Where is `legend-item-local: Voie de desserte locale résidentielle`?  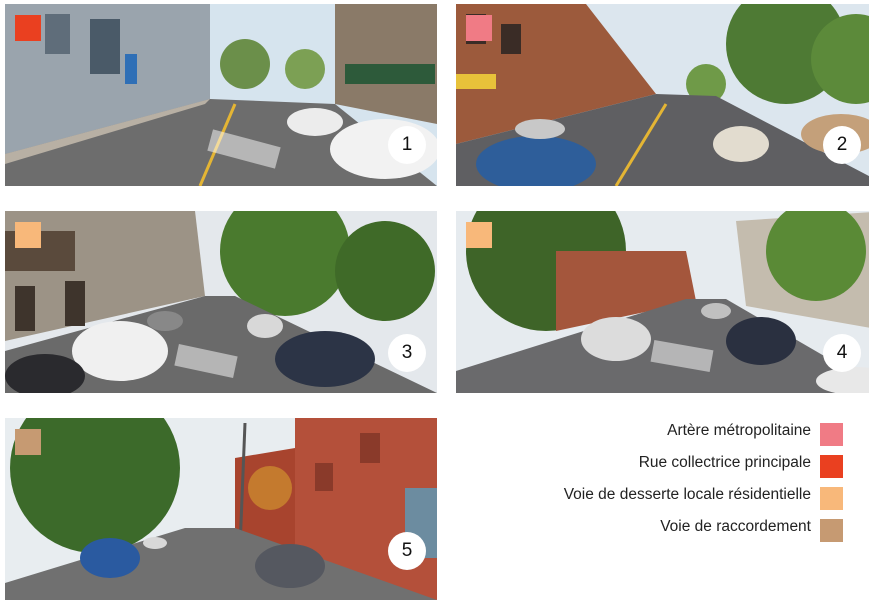
legend-item-local: Voie de desserte locale résidentielle is located at coordinates (633, 500).